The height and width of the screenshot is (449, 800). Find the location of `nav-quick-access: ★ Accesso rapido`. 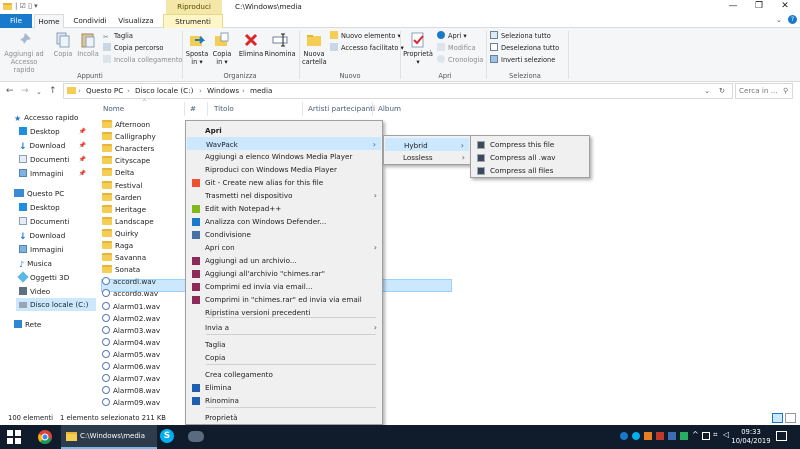

nav-quick-access: ★ Accesso rapido is located at coordinates (46, 117).